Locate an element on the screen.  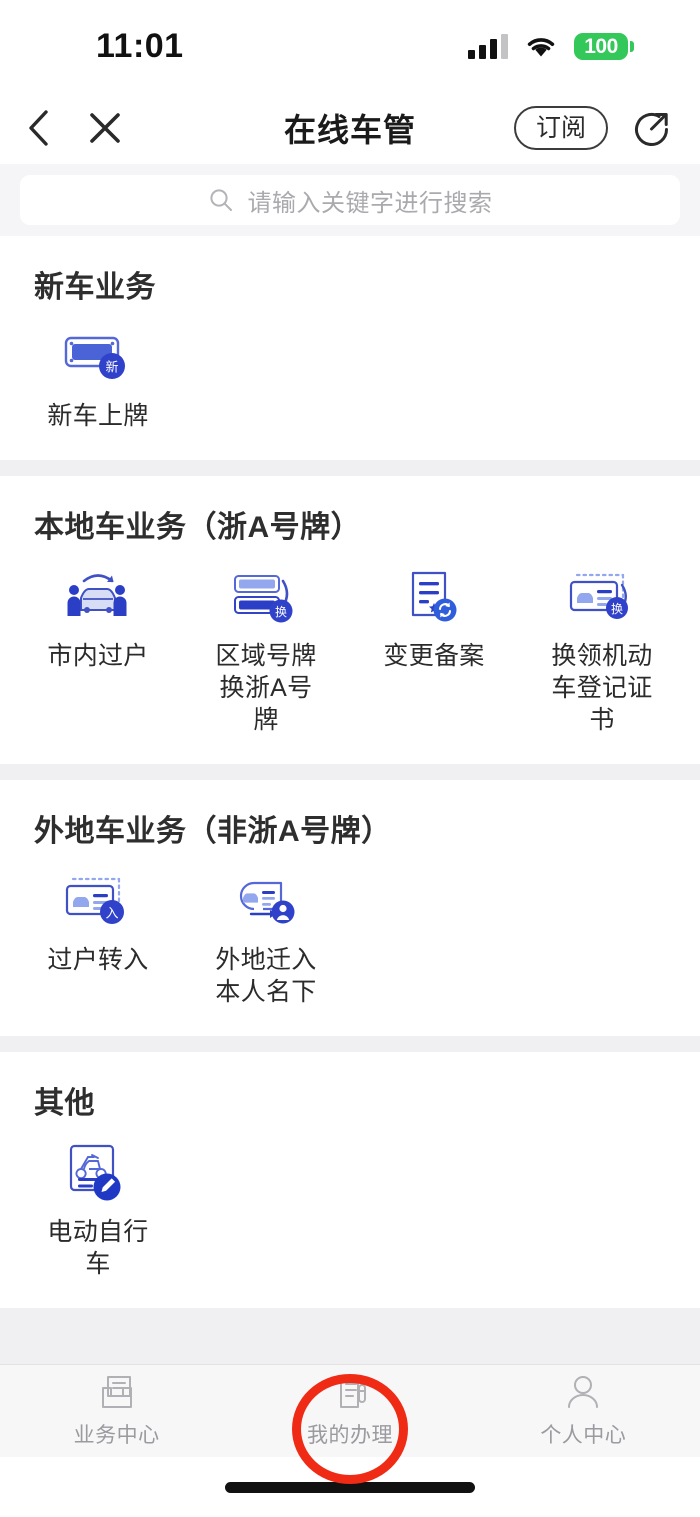
search-bar-container: 请输入关键字进行搜索 is located at coordinates (350, 200).